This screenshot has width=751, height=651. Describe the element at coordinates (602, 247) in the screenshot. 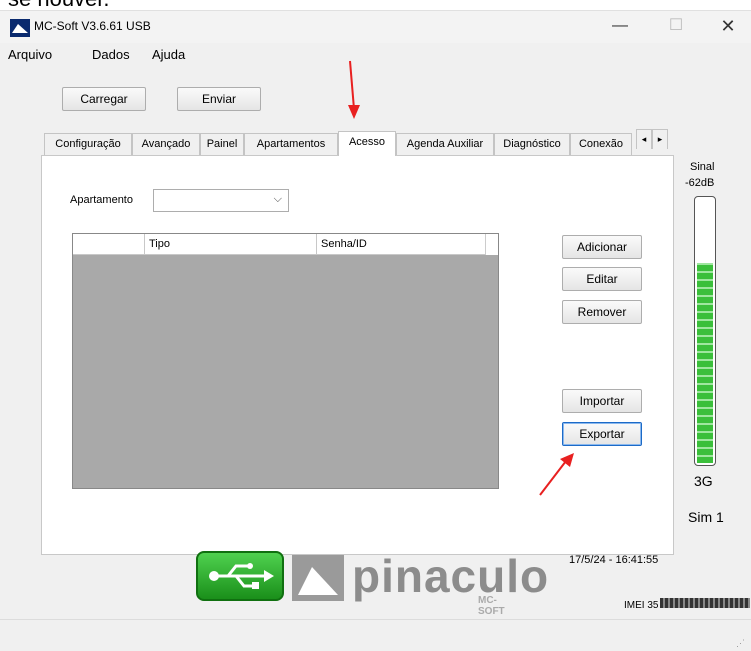

I see `add-button: Adicionar` at that location.